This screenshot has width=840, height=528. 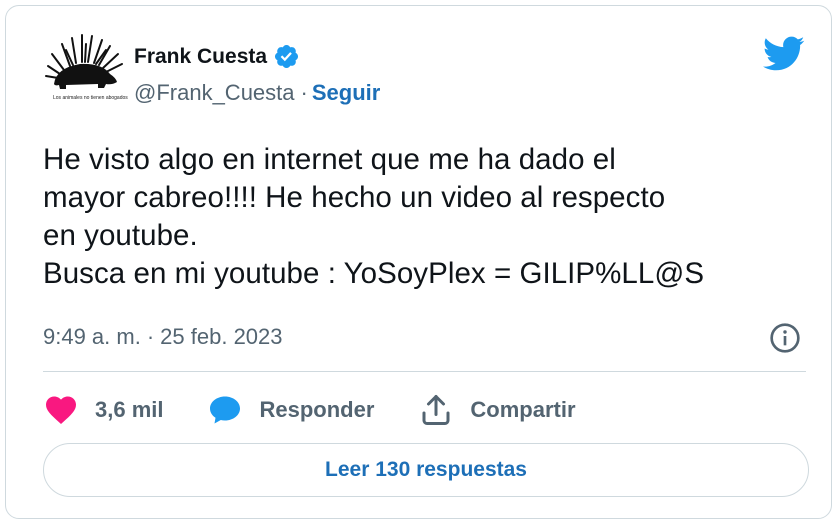 I want to click on twitter-bird-icon, so click(x=784, y=54).